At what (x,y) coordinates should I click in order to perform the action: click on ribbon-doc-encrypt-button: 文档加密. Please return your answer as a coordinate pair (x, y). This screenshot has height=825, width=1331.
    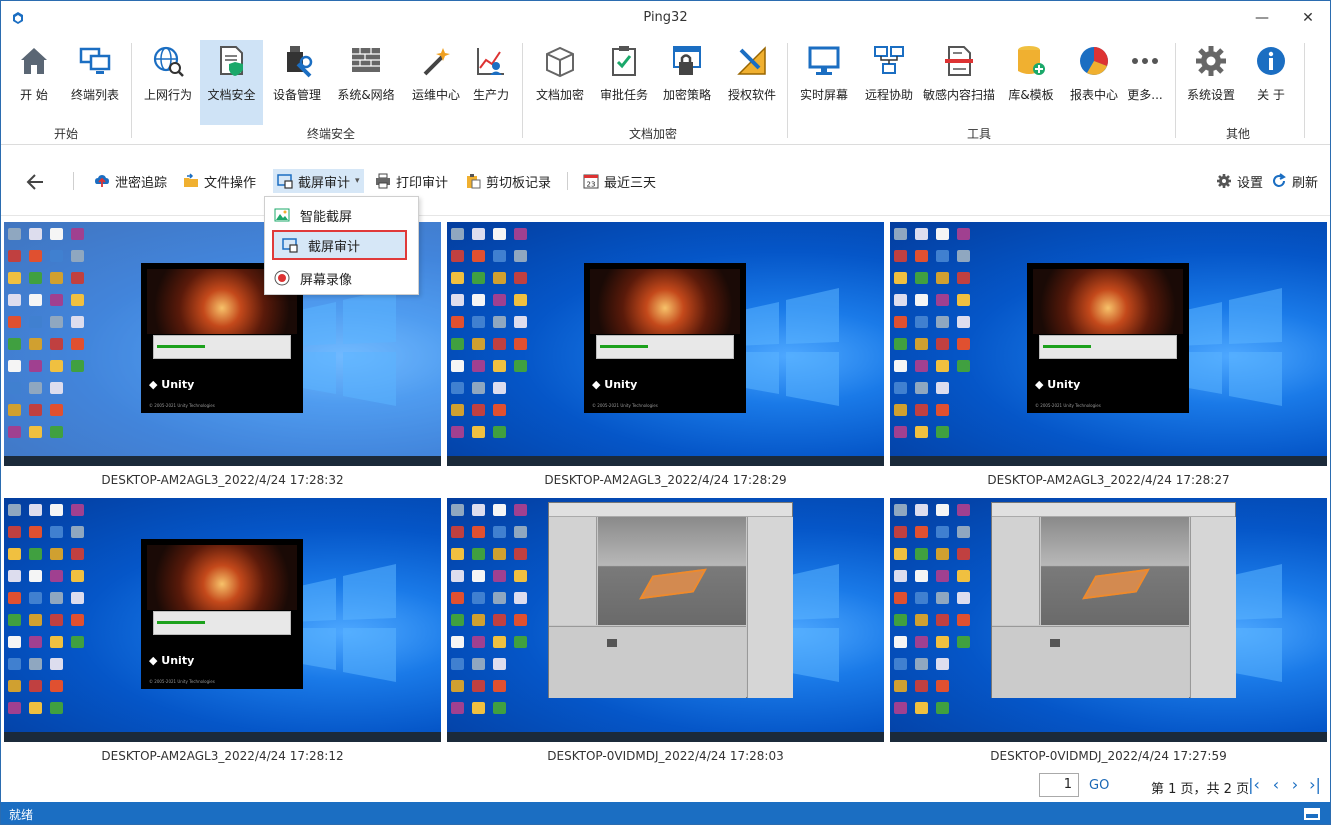
    Looking at the image, I should click on (560, 80).